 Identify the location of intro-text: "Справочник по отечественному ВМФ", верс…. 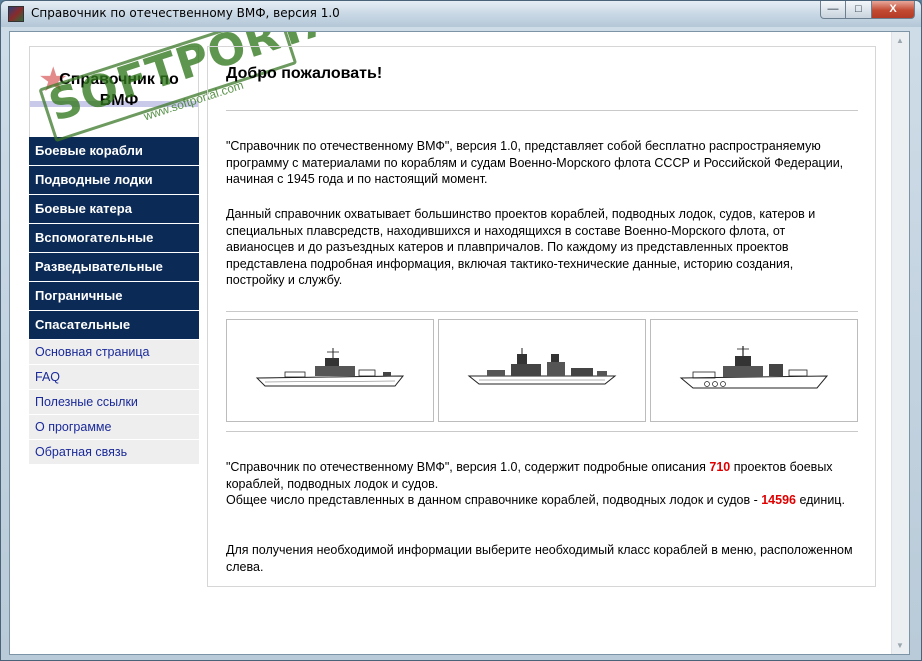
(535, 162).